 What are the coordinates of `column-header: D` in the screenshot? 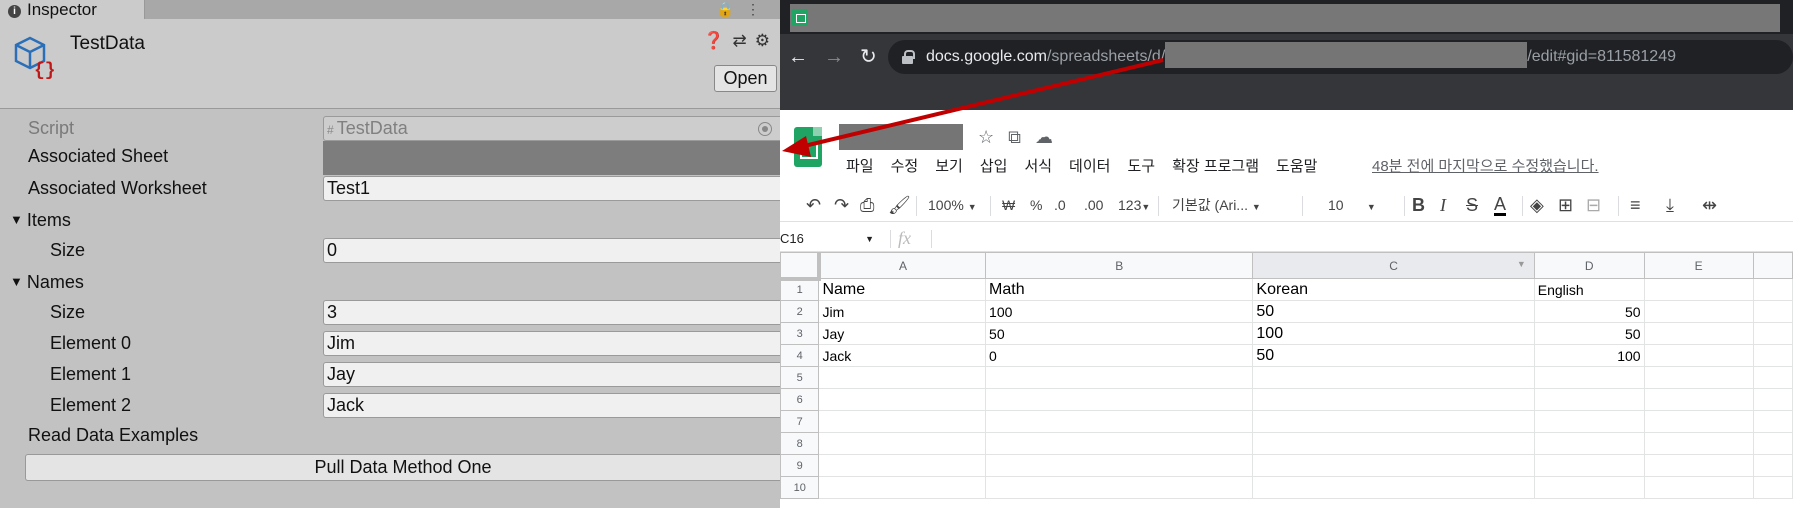 It's located at (1589, 265).